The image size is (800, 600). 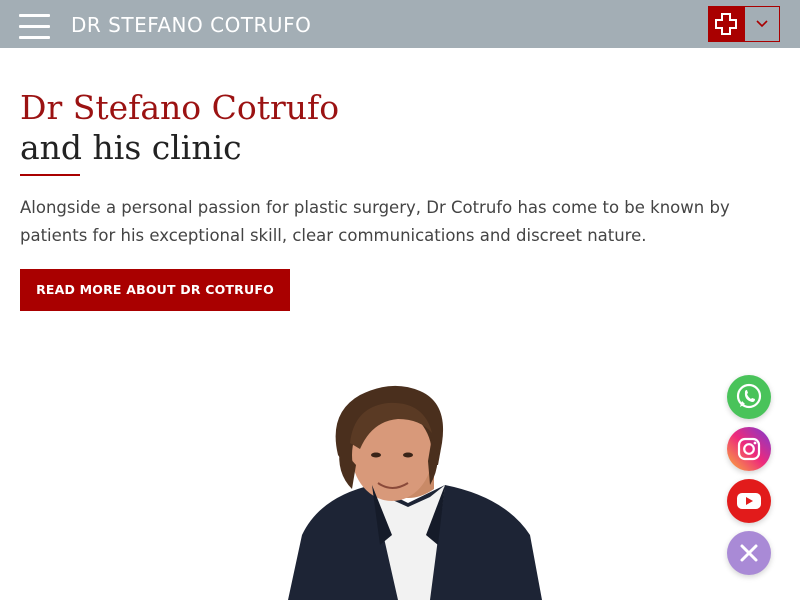 I want to click on close-icon, so click(x=749, y=553).